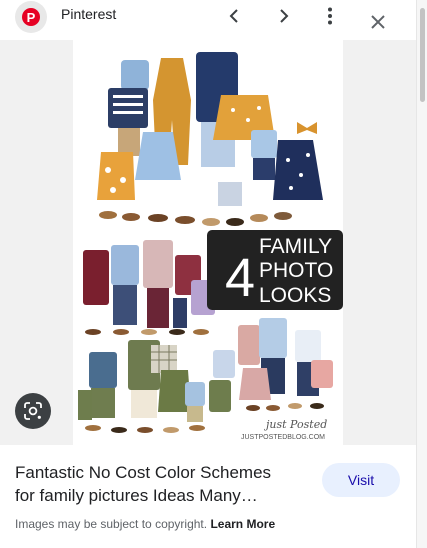 This screenshot has width=427, height=548. Describe the element at coordinates (283, 437) in the screenshot. I see `watermark-url: JUSTPOSTEDBLOG.COM` at that location.